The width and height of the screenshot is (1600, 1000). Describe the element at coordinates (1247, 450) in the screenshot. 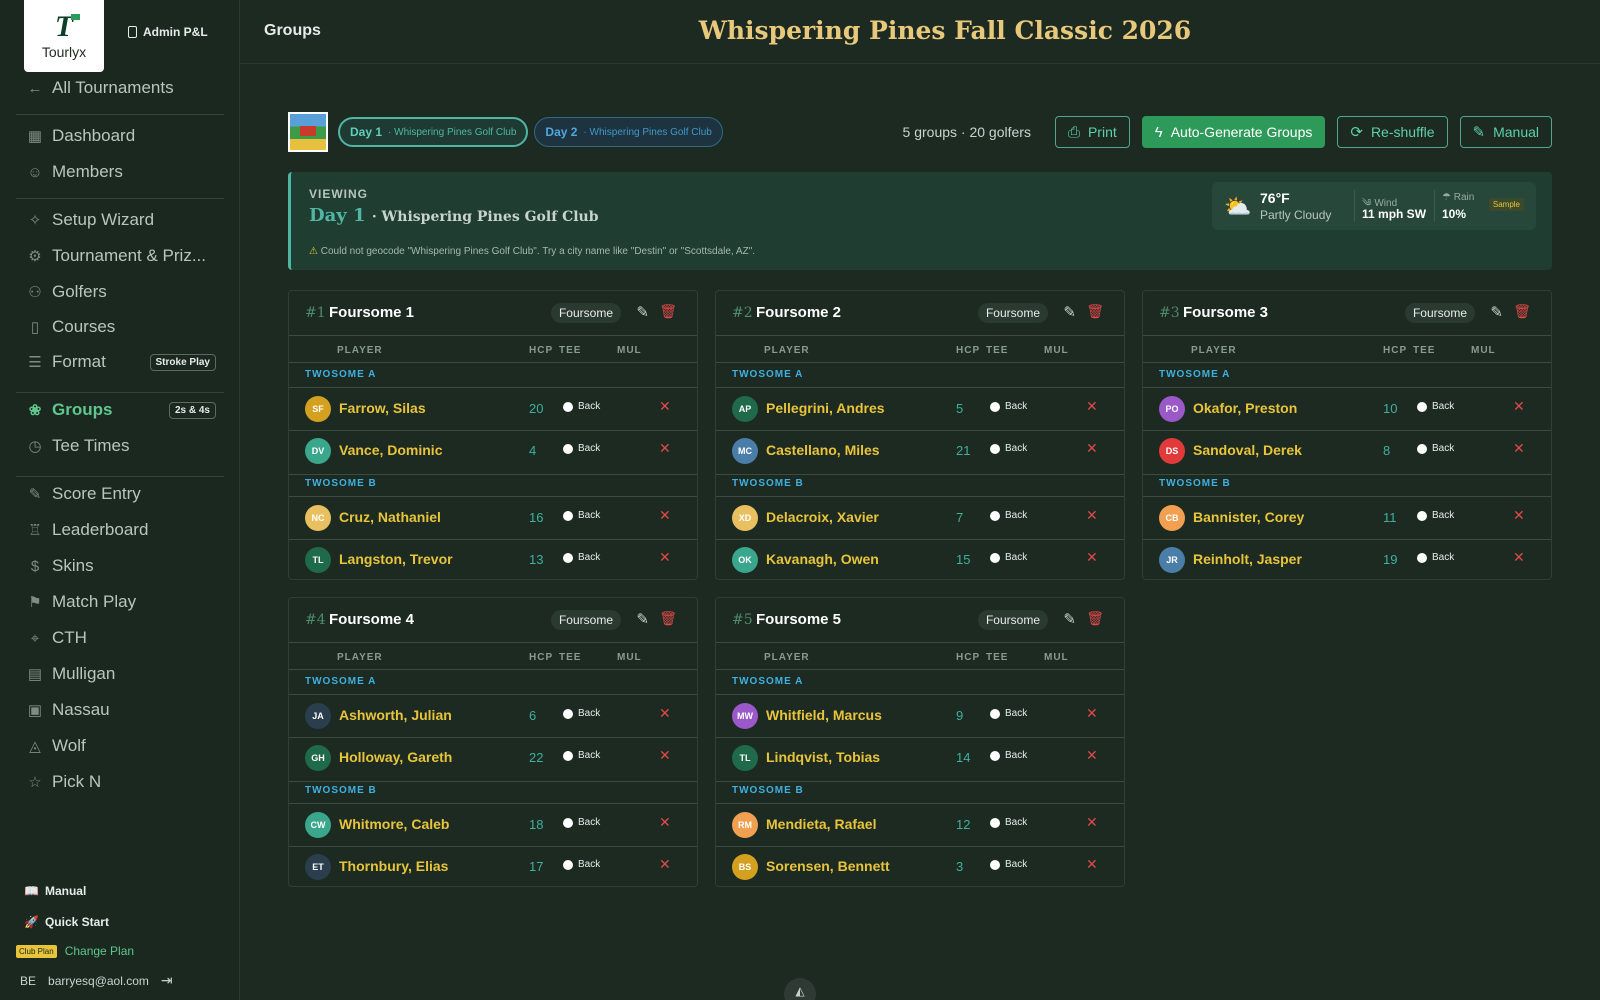

I see `player-name: Sandoval, Derek` at that location.